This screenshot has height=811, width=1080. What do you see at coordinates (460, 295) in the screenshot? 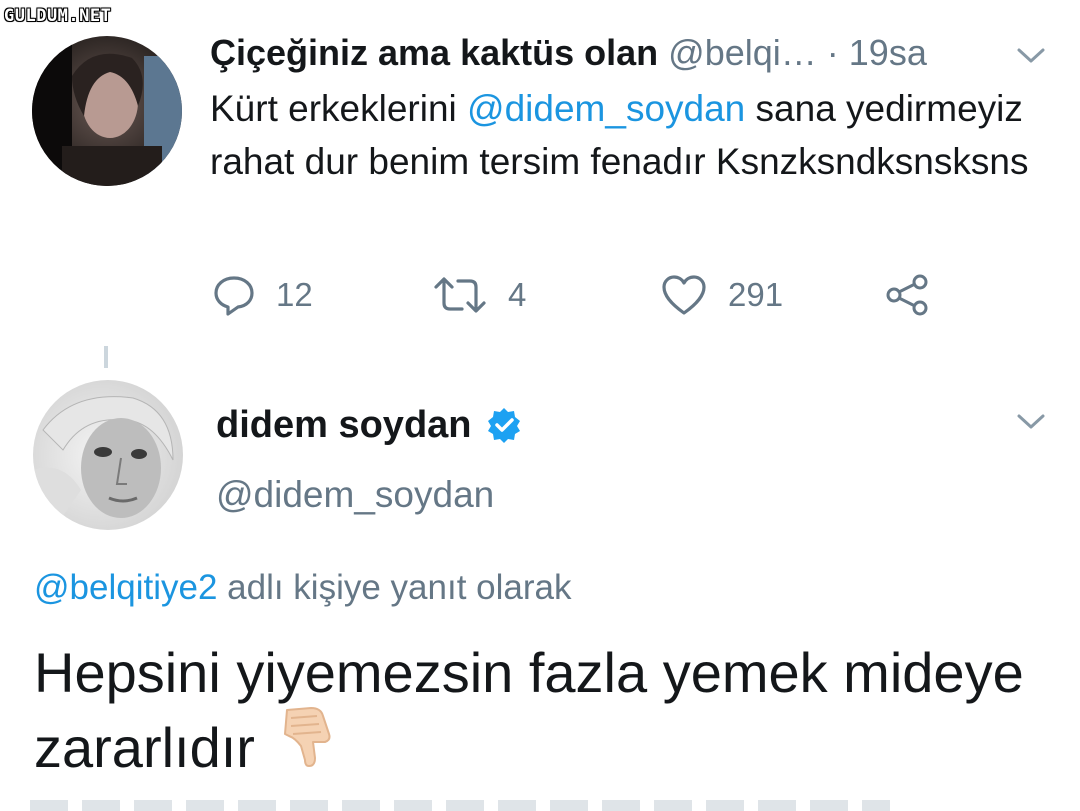
I see `retweet-icon` at bounding box center [460, 295].